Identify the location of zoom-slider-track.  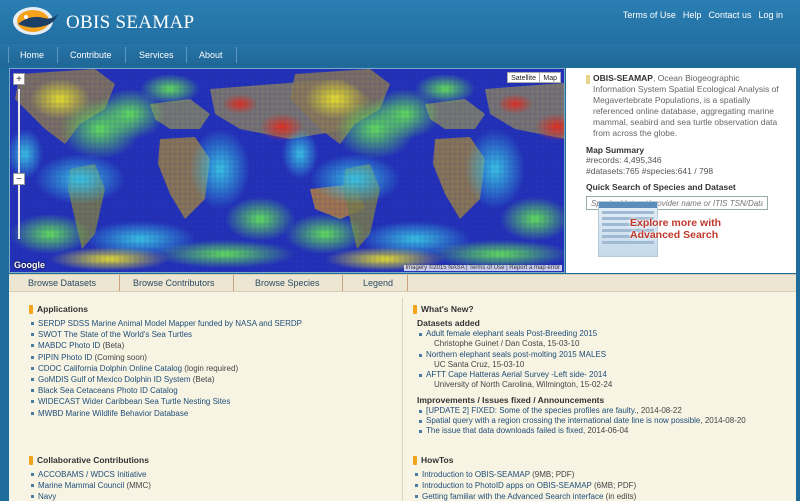
(19, 164).